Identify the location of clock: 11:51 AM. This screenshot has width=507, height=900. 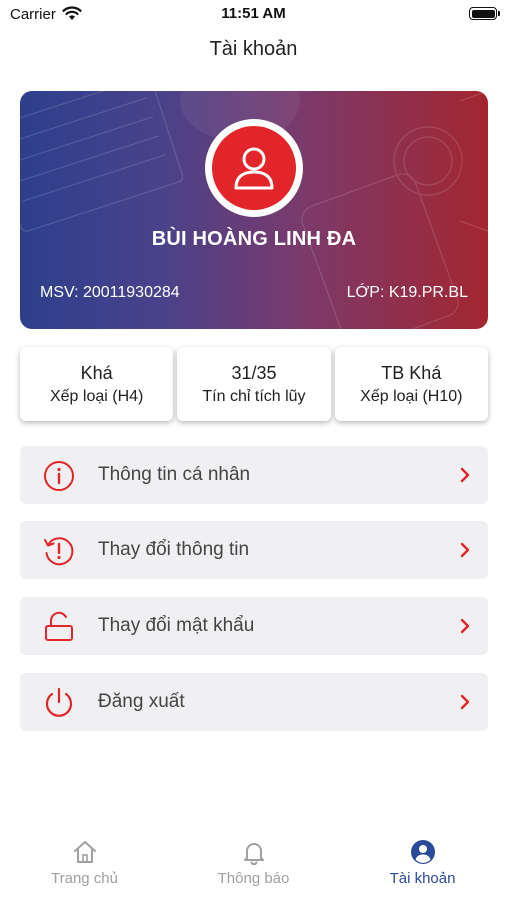
(253, 13).